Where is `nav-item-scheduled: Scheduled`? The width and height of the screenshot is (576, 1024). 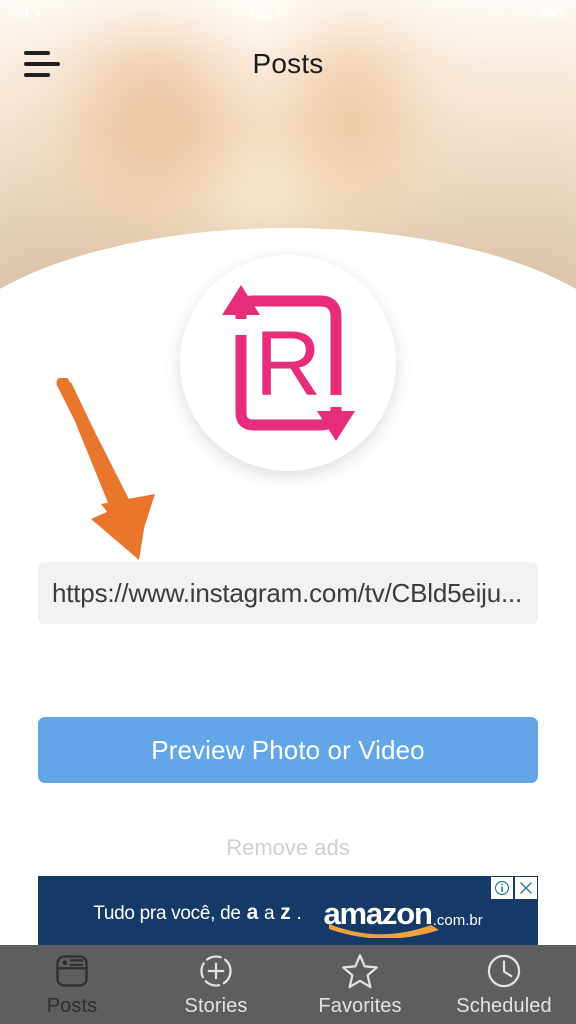 nav-item-scheduled: Scheduled is located at coordinates (504, 984).